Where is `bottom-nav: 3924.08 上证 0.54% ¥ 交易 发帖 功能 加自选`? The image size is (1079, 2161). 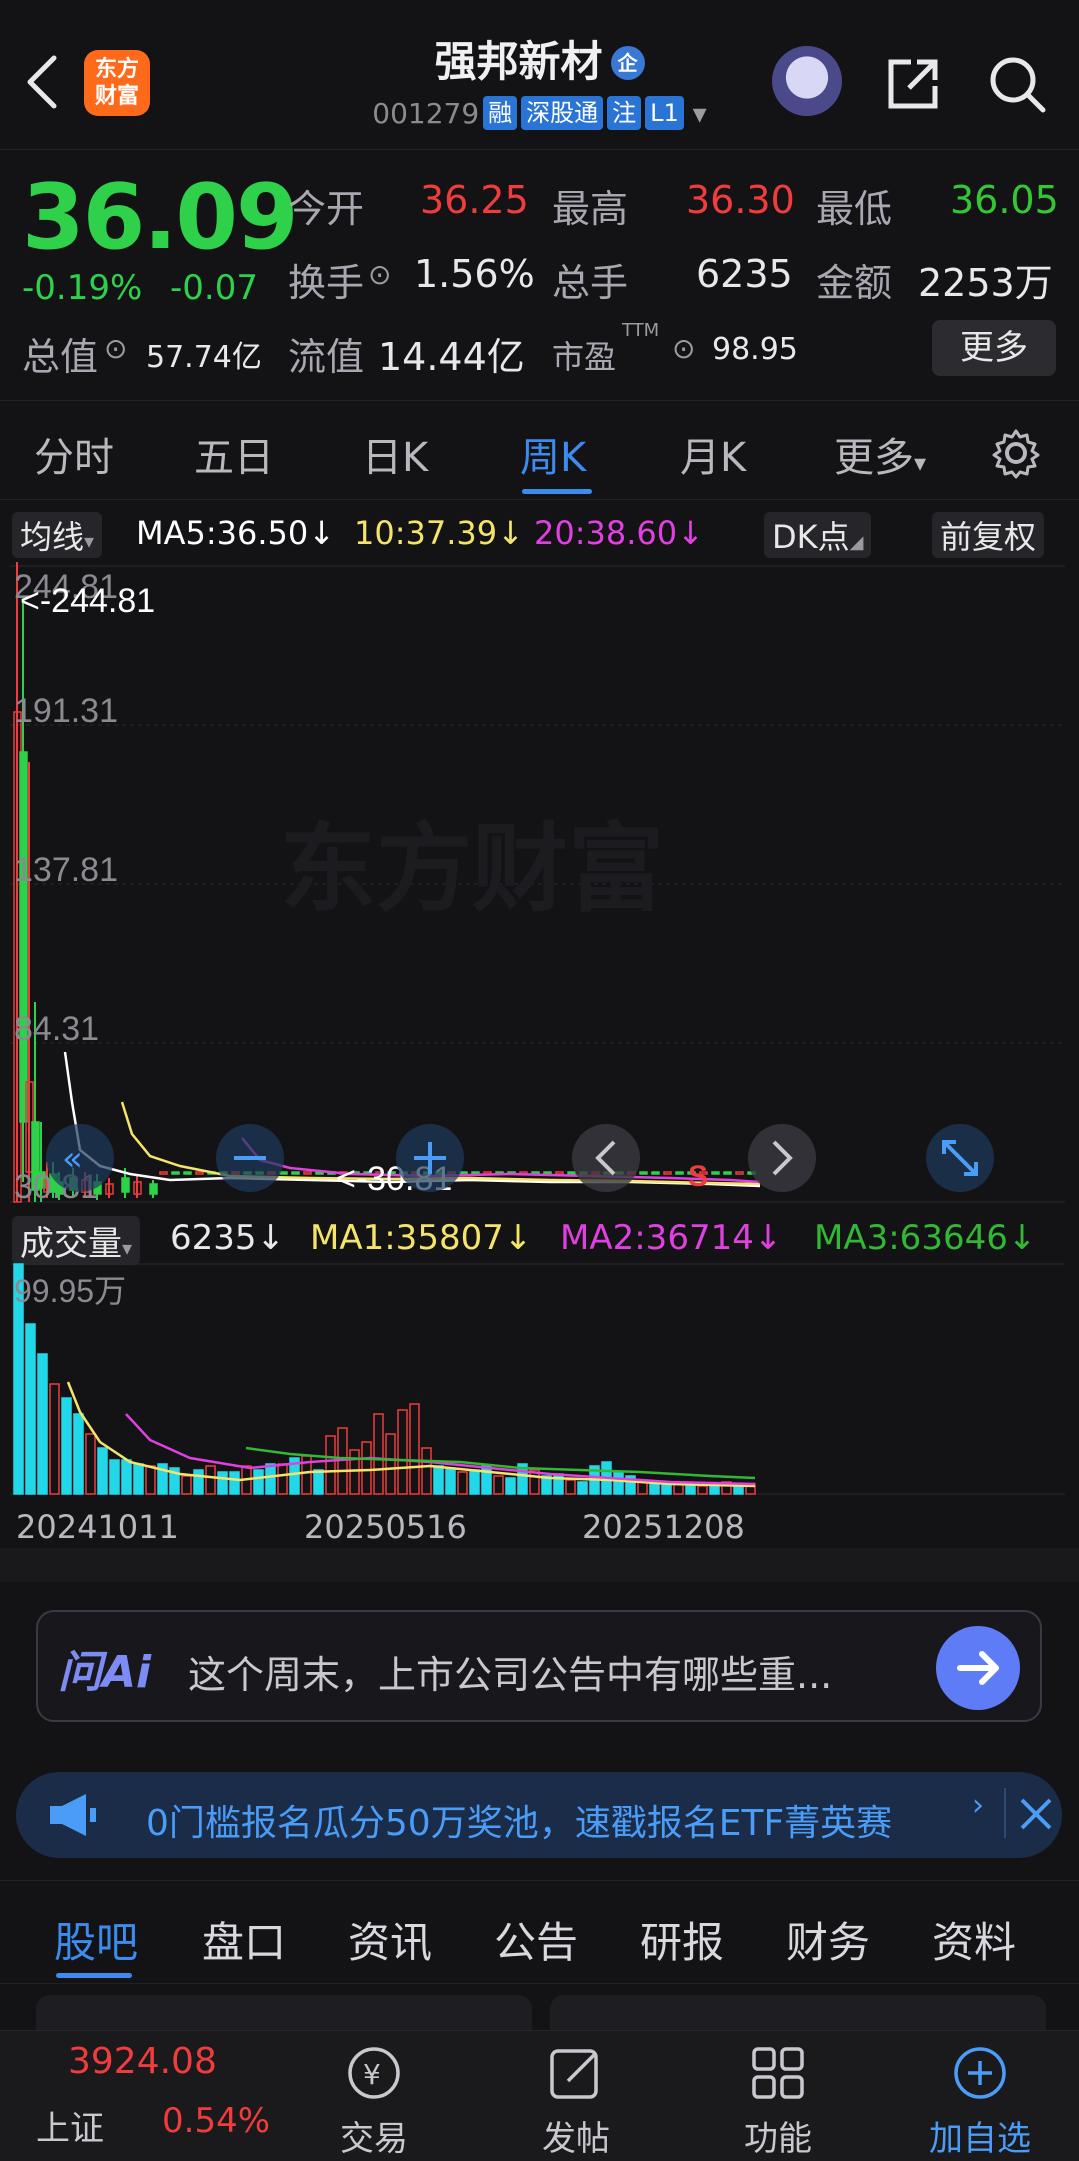 bottom-nav: 3924.08 上证 0.54% ¥ 交易 发帖 功能 加自选 is located at coordinates (539, 2095).